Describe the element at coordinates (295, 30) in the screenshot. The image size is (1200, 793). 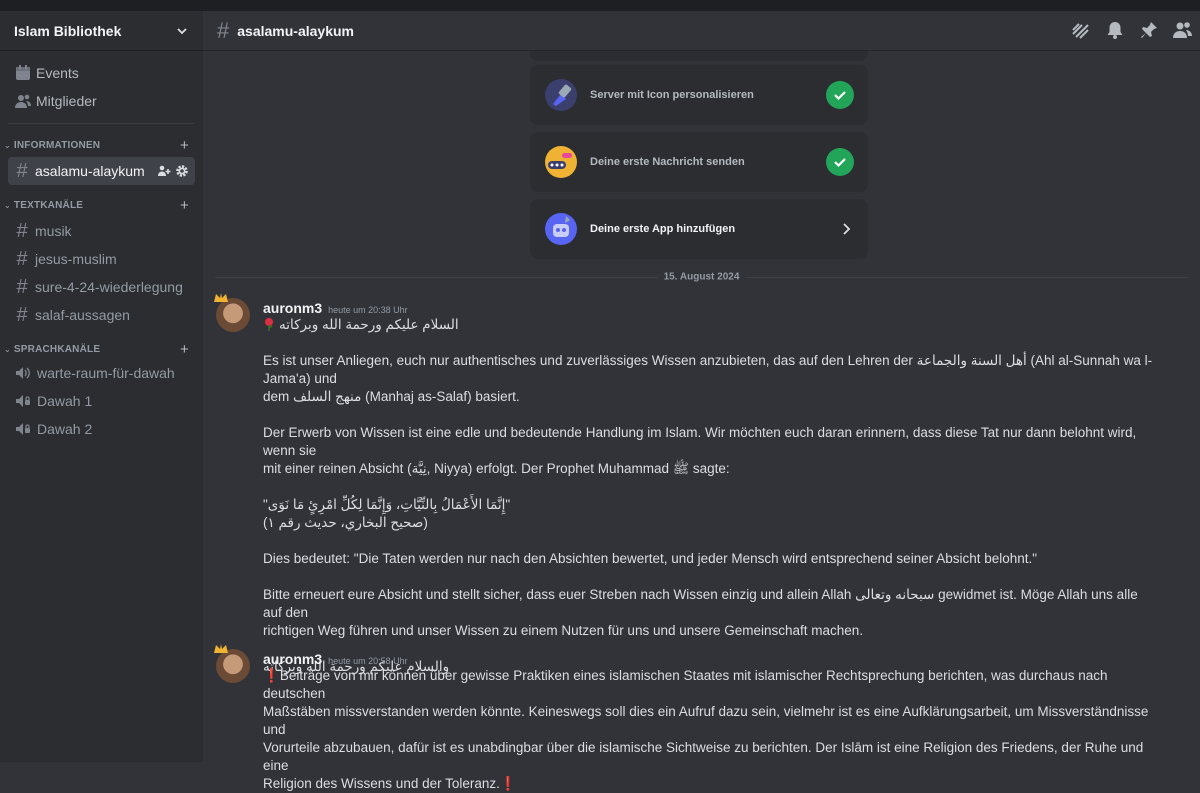
I see `channel-title: asalamu-alaykum` at that location.